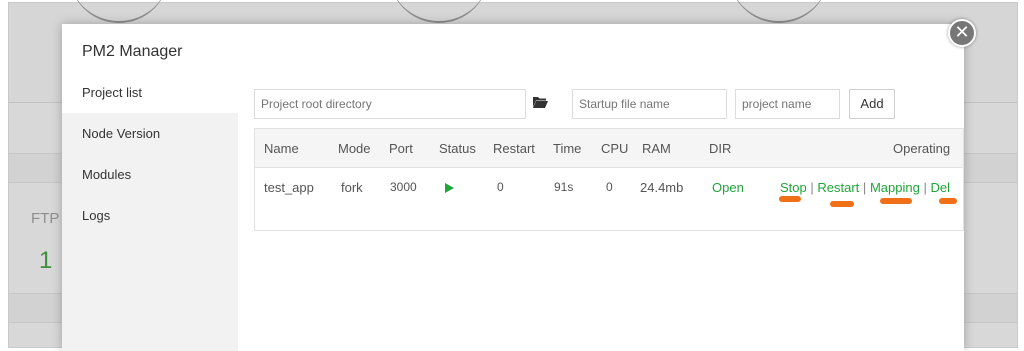 Image resolution: width=1024 pixels, height=351 pixels. I want to click on column-header-mode: Mode, so click(354, 148).